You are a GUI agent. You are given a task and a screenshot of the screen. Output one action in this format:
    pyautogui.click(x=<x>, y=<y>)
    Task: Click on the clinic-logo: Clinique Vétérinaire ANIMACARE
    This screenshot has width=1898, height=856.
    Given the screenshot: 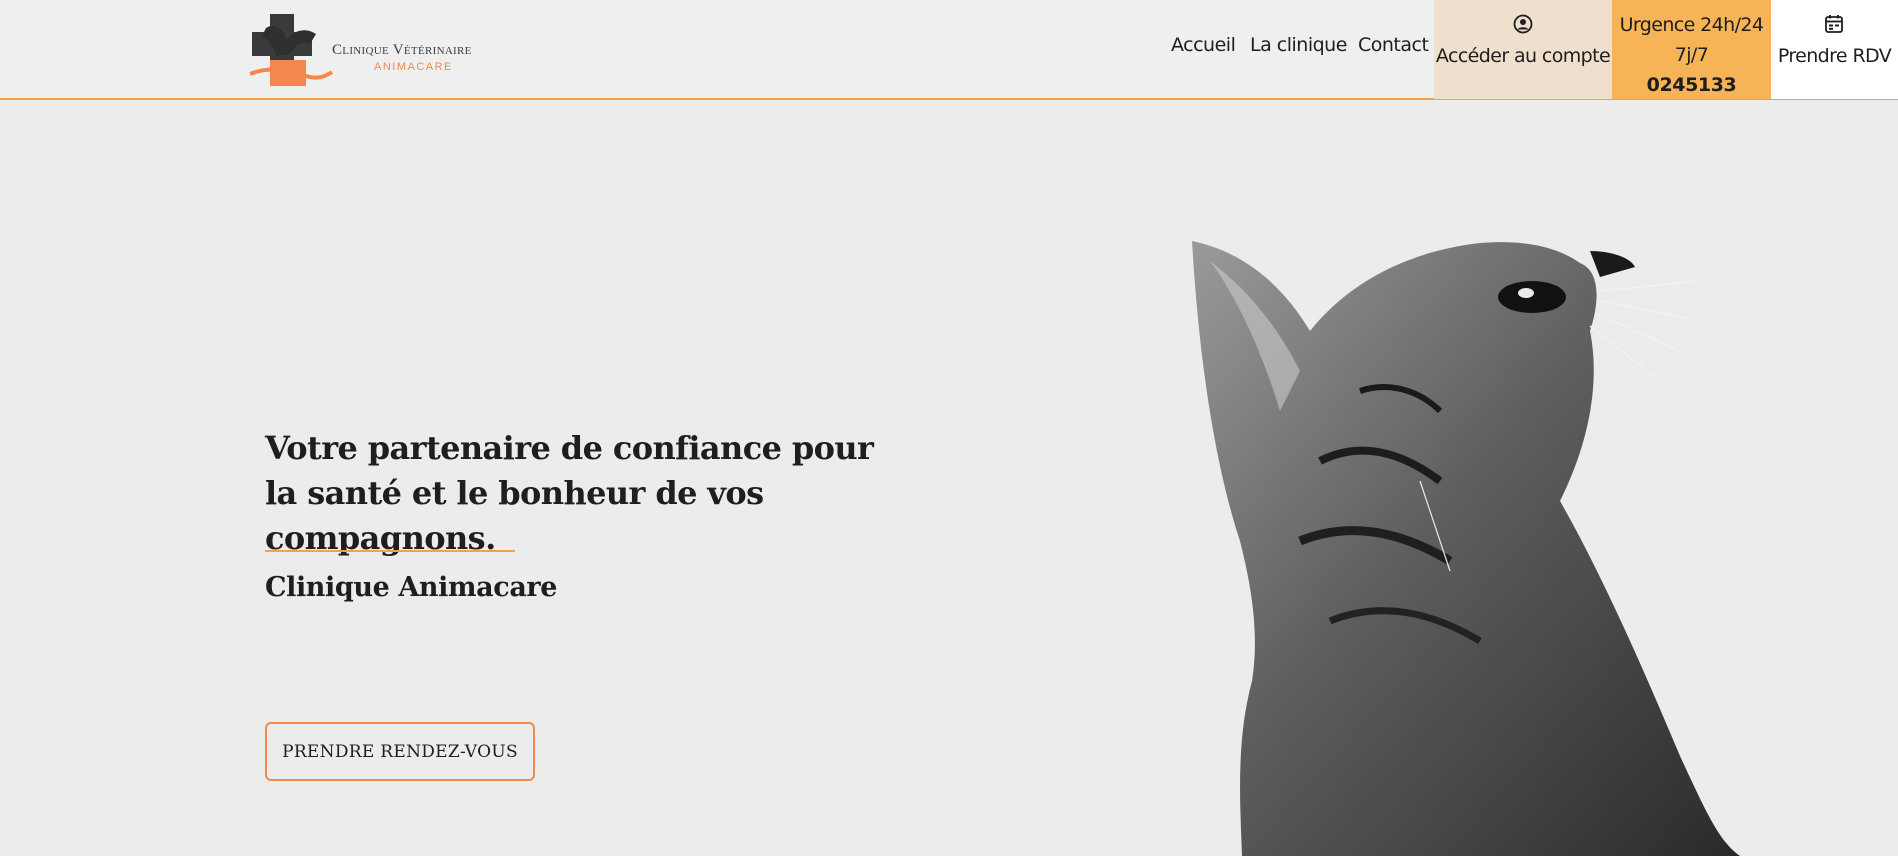 What is the action you would take?
    pyautogui.click(x=373, y=51)
    